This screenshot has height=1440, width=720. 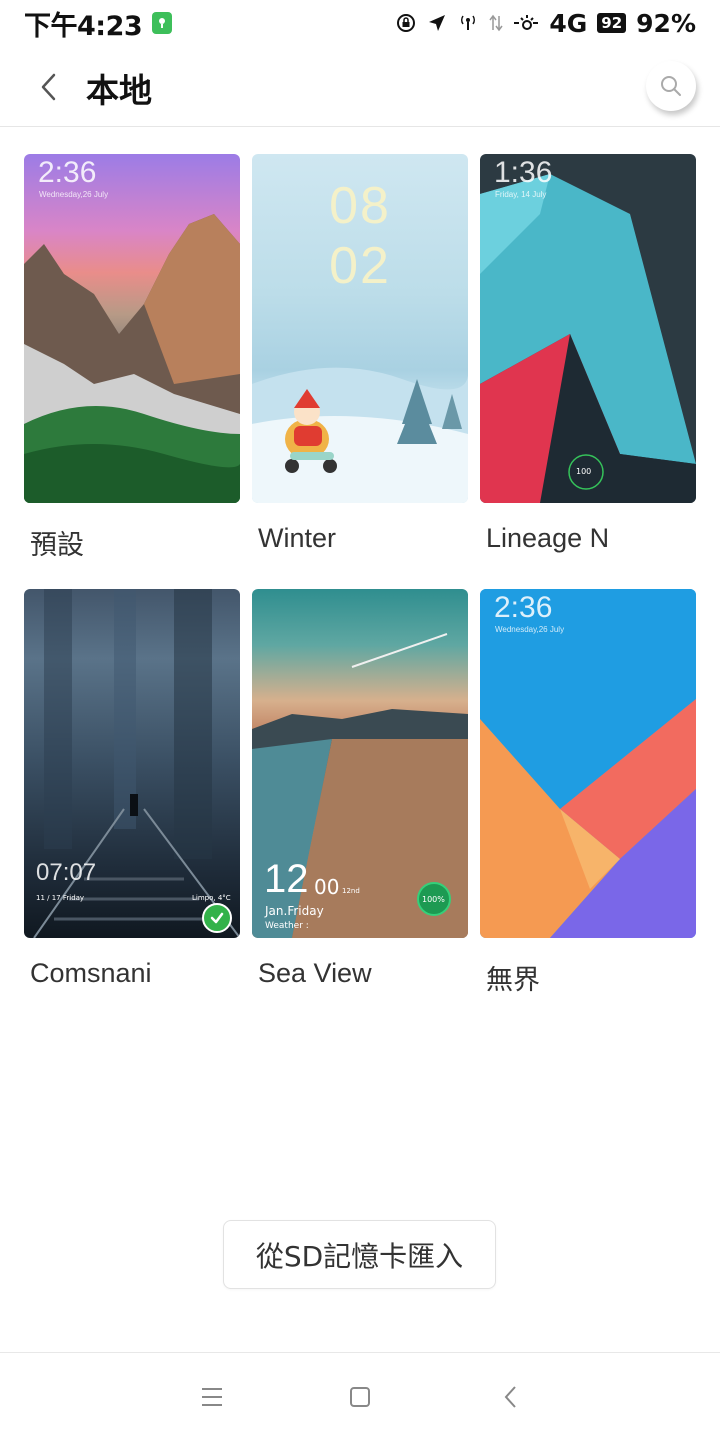 I want to click on theme-card-winter: 08 02 Winter, so click(x=360, y=354).